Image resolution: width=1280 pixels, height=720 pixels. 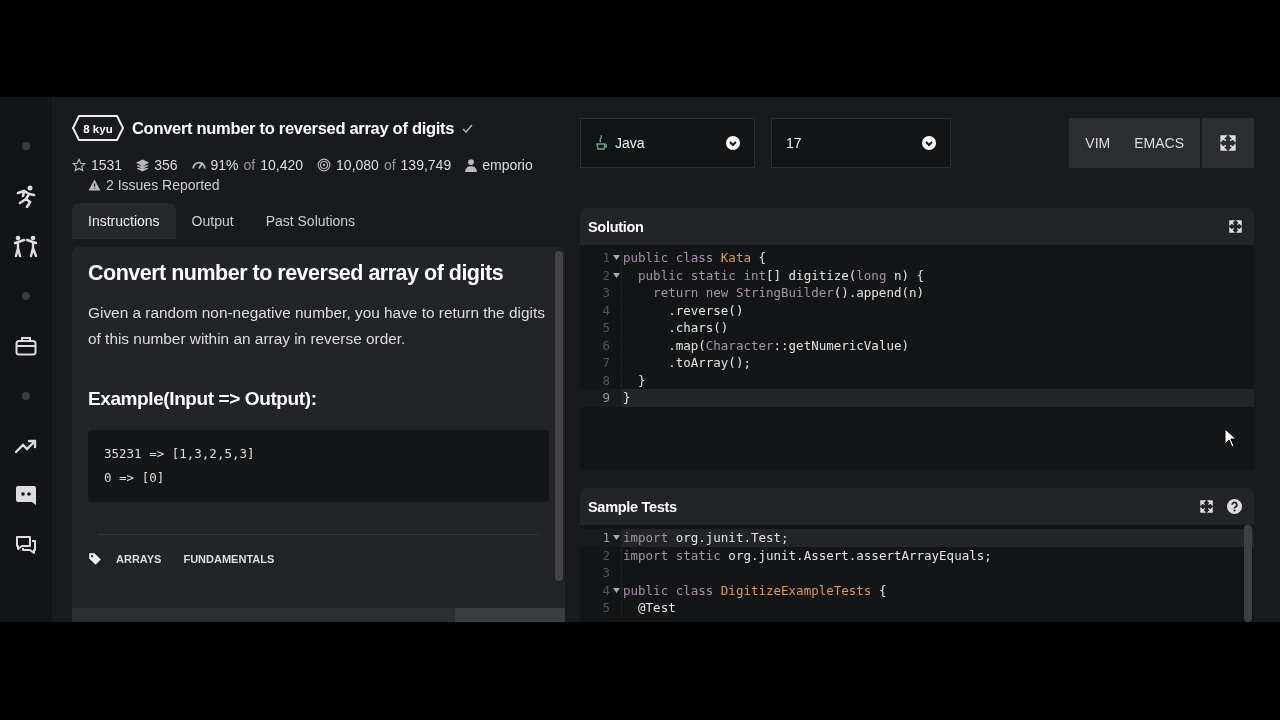 What do you see at coordinates (694, 258) in the screenshot?
I see `code-line: public class Kata {` at bounding box center [694, 258].